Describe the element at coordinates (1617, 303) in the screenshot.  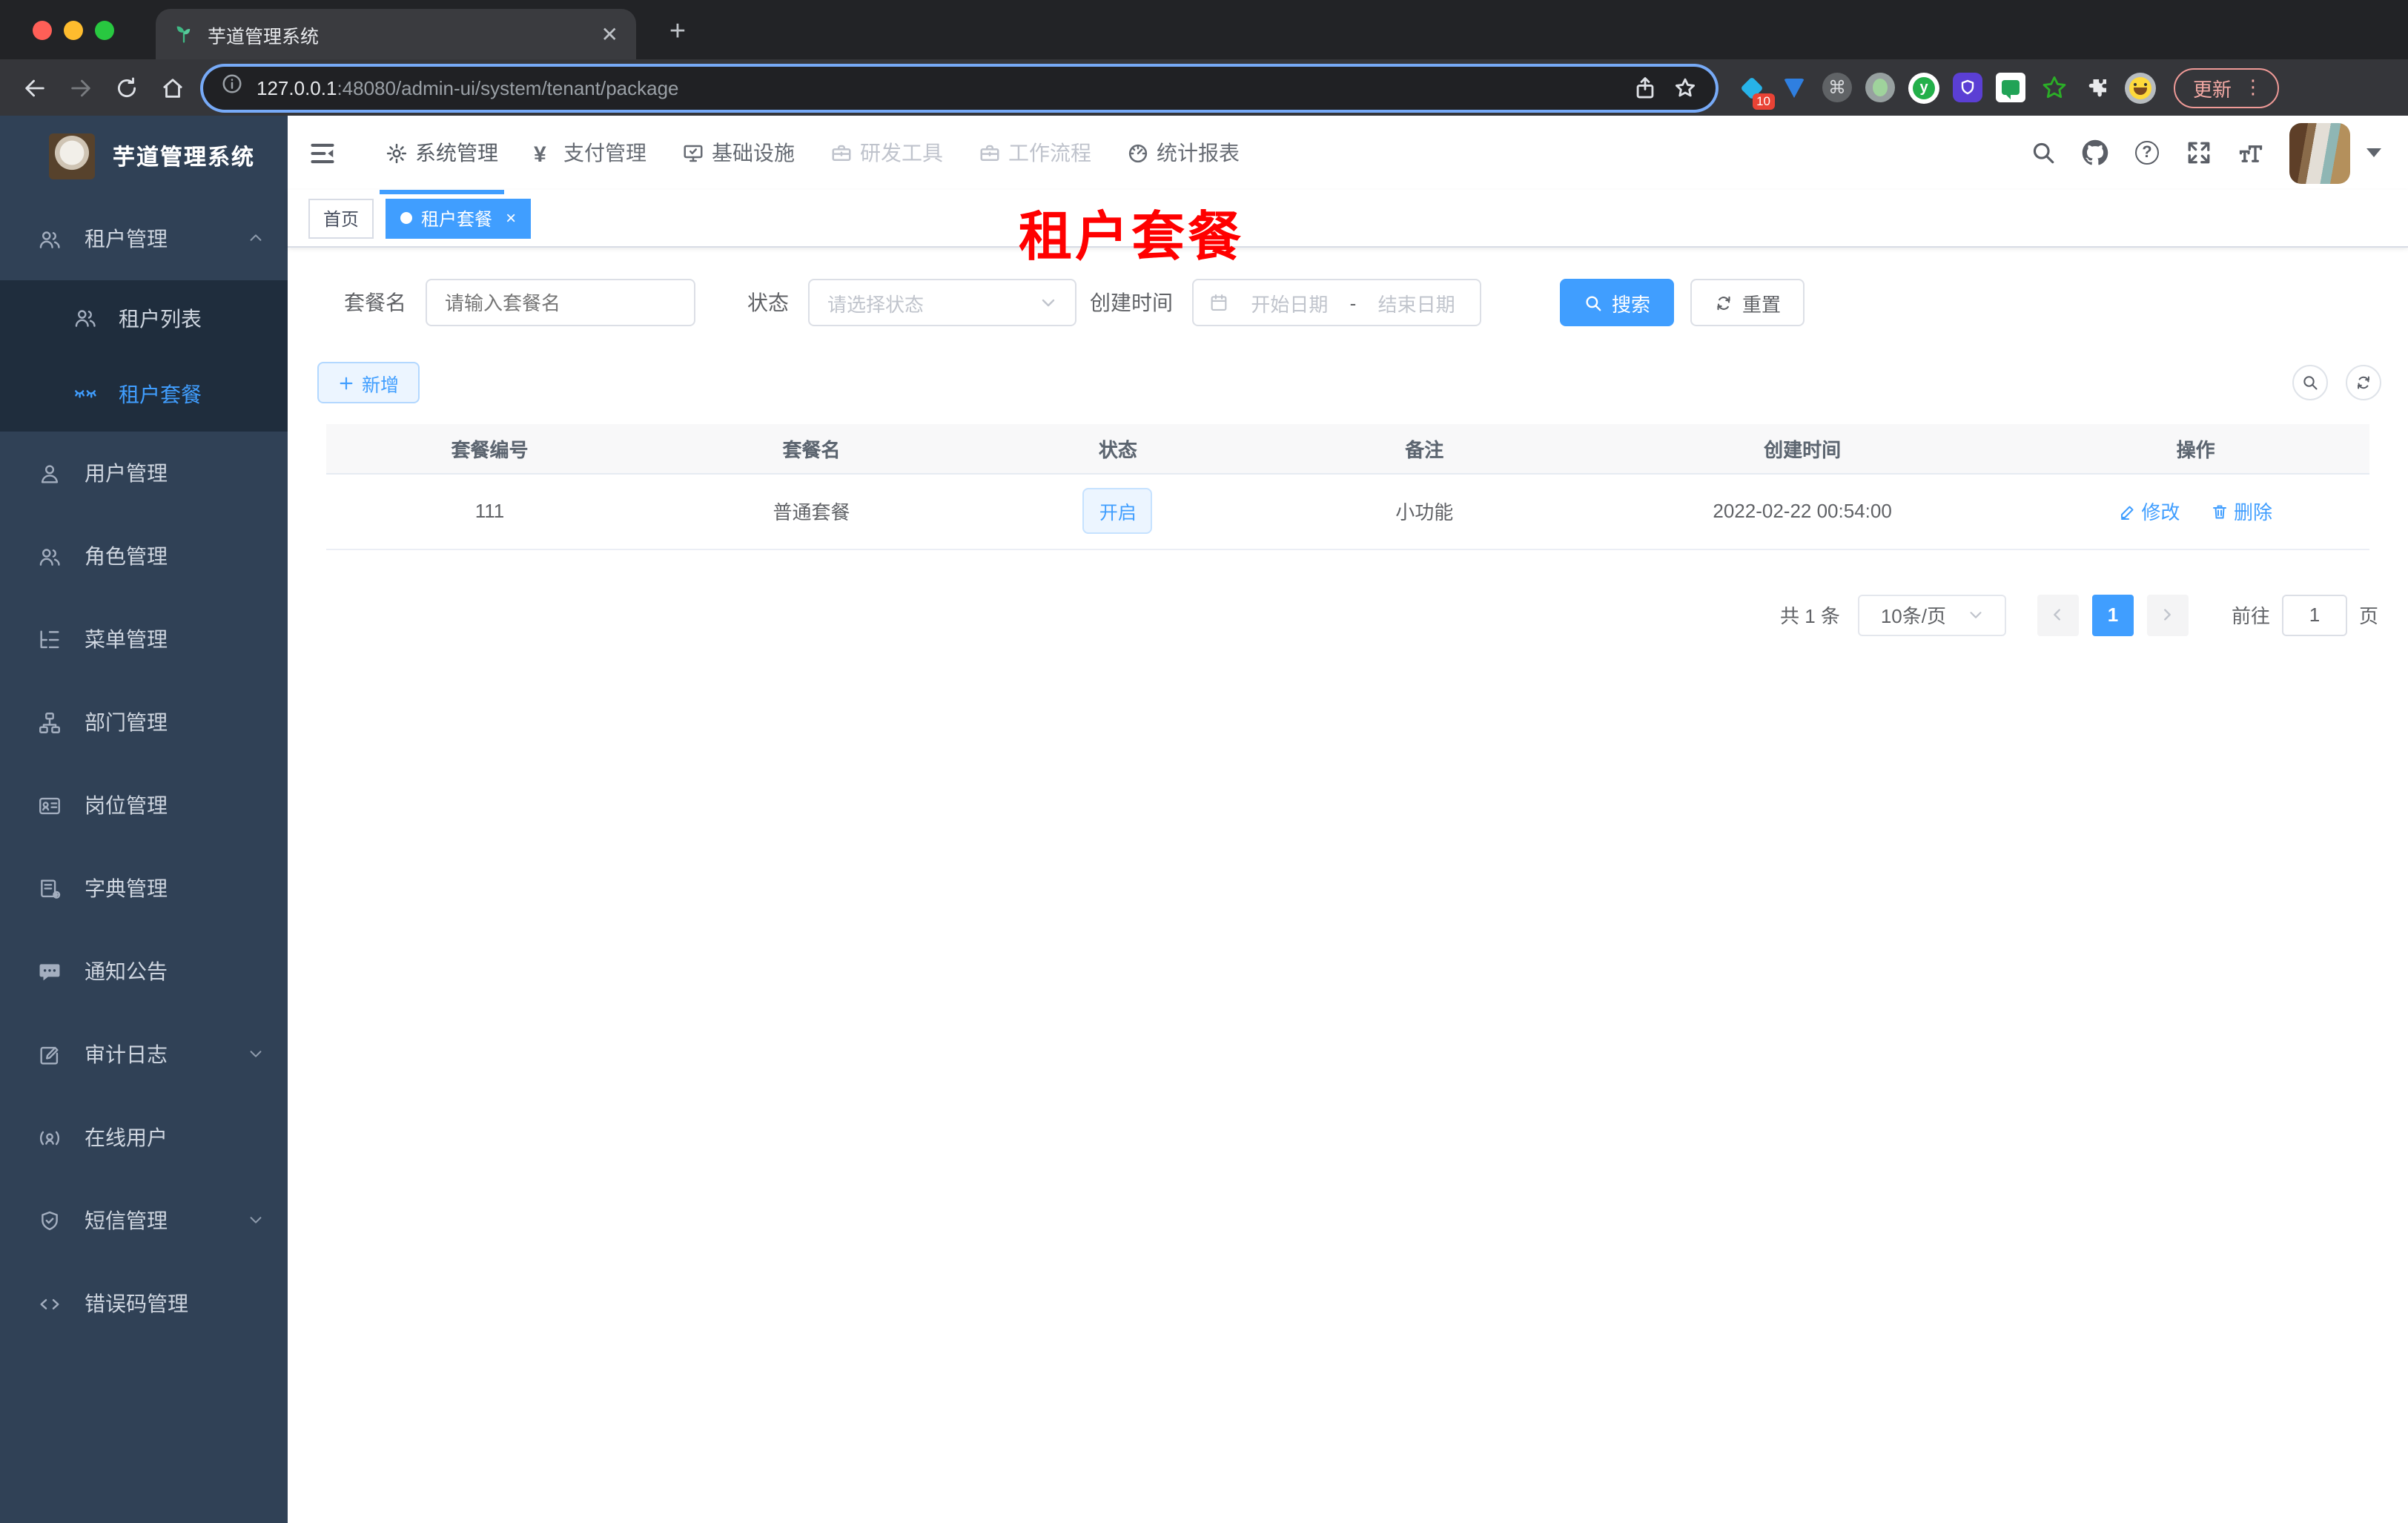
I see `search-button: 搜索` at that location.